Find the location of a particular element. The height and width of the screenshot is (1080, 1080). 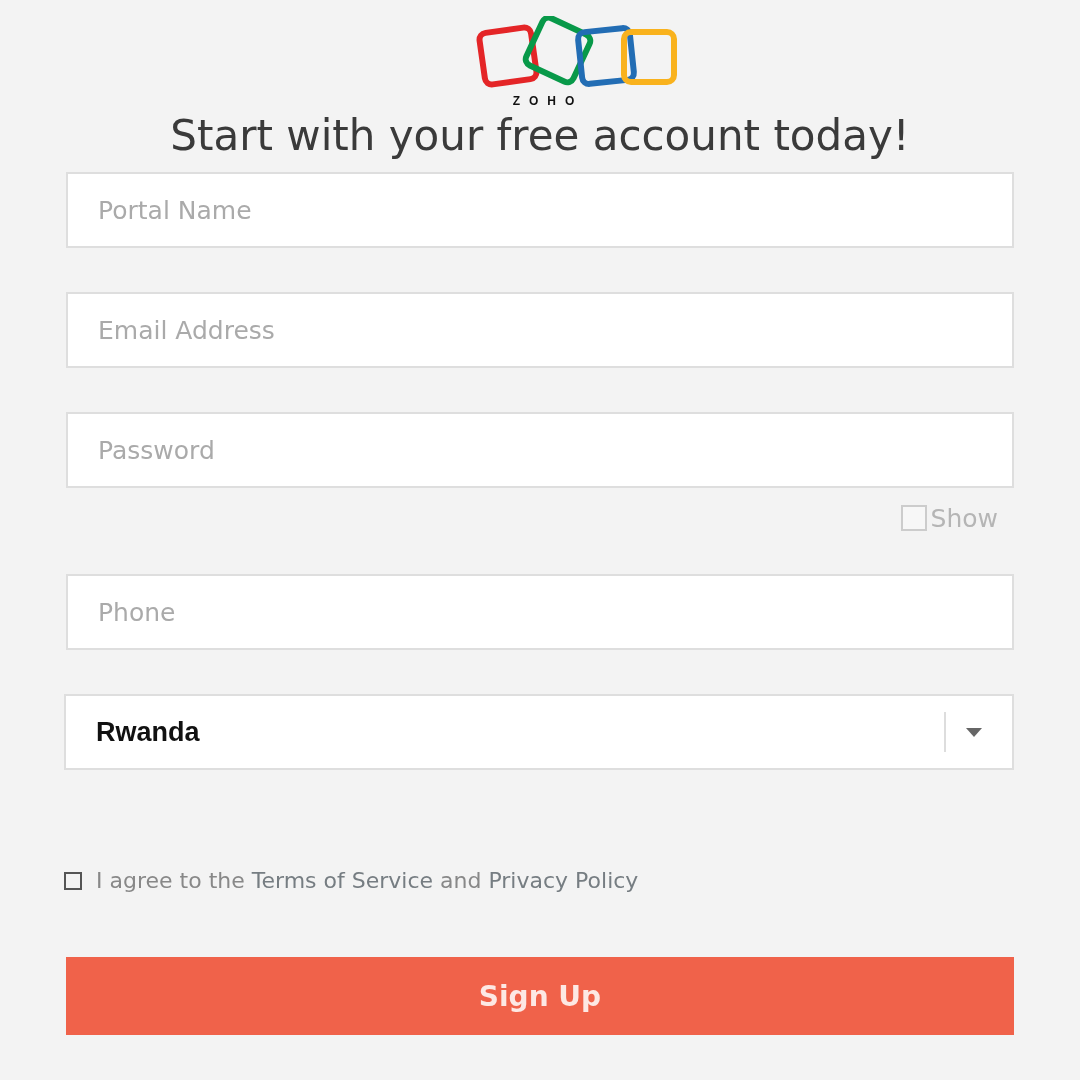

link: Terms of Service is located at coordinates (342, 880).